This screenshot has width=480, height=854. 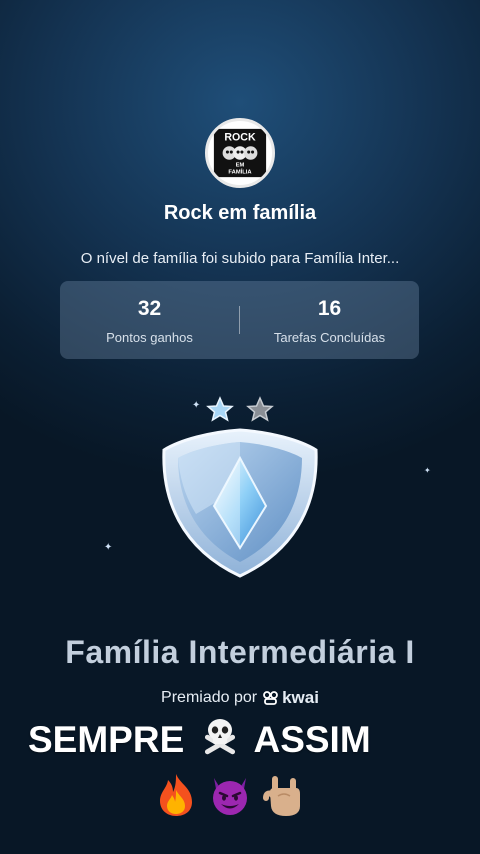 I want to click on family-name: Rock em família, so click(x=240, y=213).